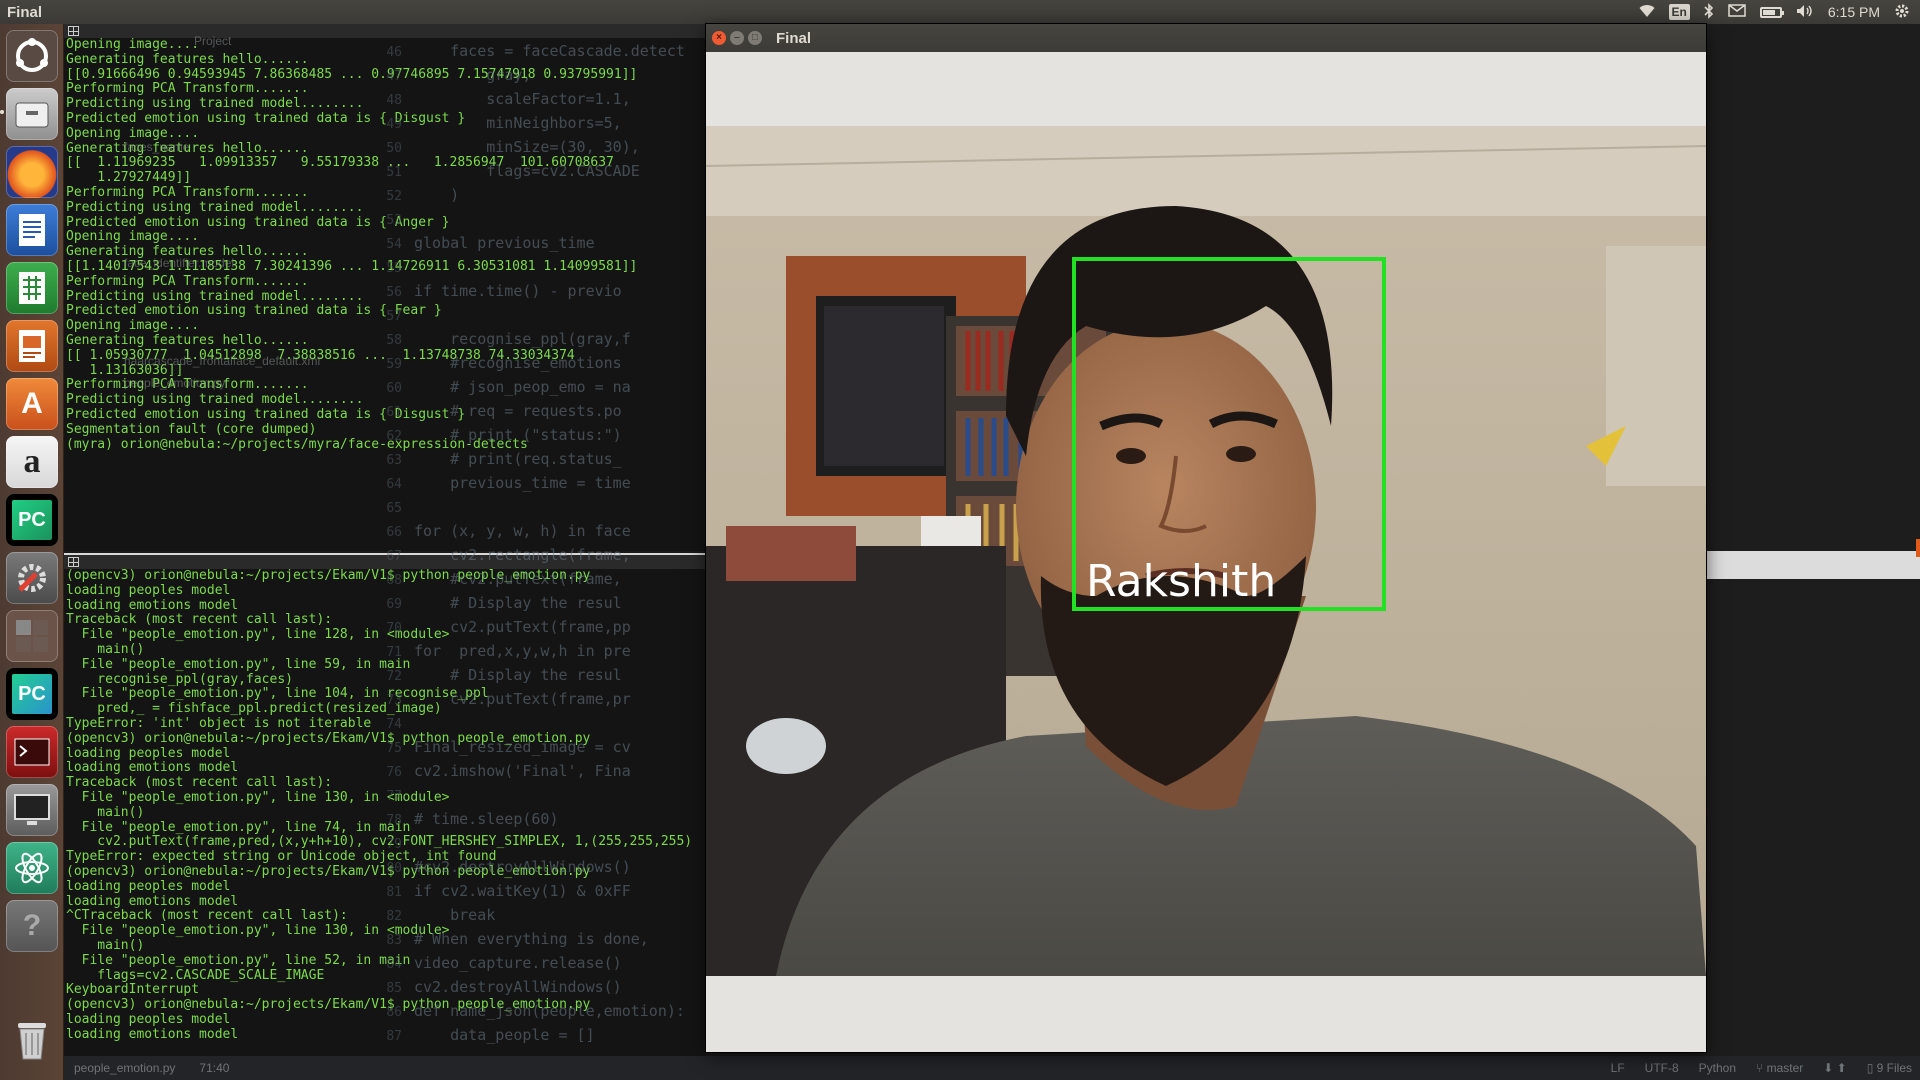  What do you see at coordinates (394, 700) in the screenshot?
I see `line-number: 73` at bounding box center [394, 700].